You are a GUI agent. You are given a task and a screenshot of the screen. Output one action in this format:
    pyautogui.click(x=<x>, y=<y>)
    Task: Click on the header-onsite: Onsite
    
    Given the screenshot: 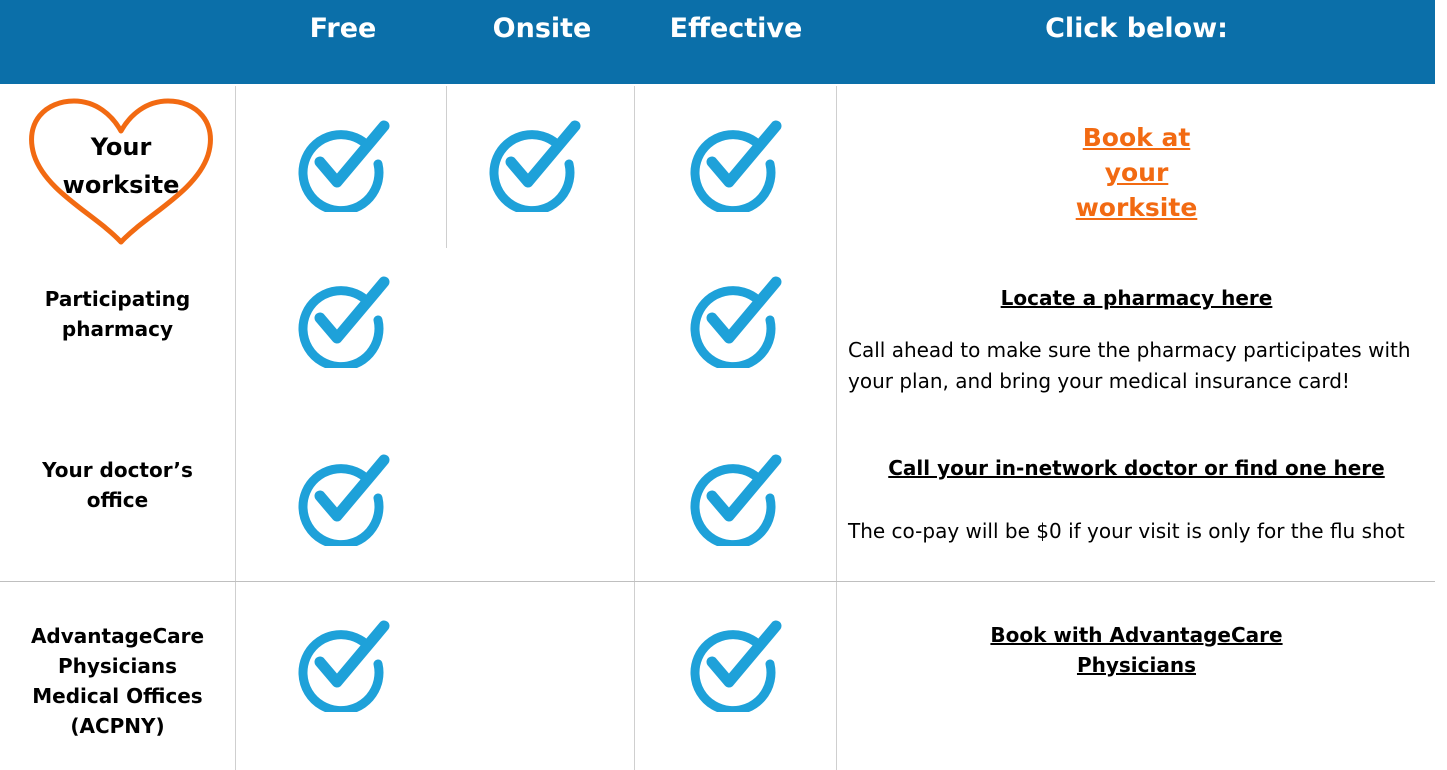 What is the action you would take?
    pyautogui.click(x=542, y=28)
    